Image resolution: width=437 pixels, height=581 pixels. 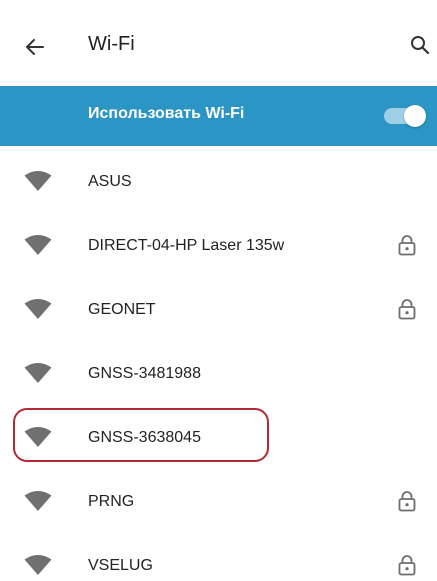 I want to click on search-icon, so click(x=420, y=45).